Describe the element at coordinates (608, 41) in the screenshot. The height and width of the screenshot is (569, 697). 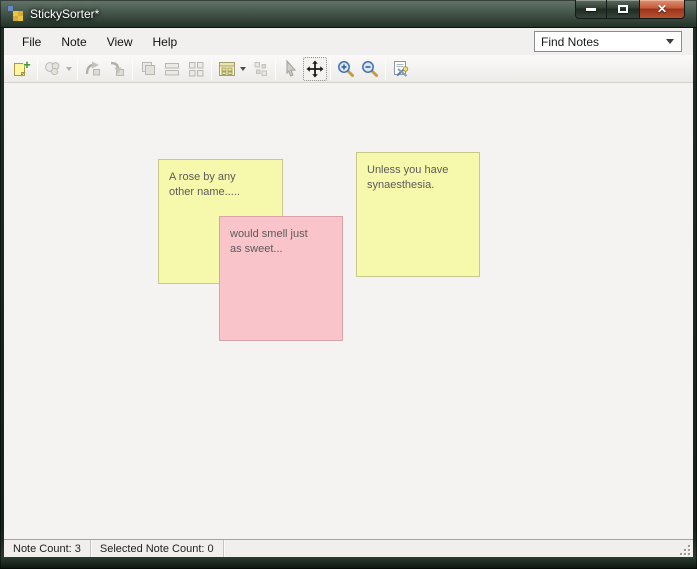
I see `find-notes-combobox: Find Notes` at that location.